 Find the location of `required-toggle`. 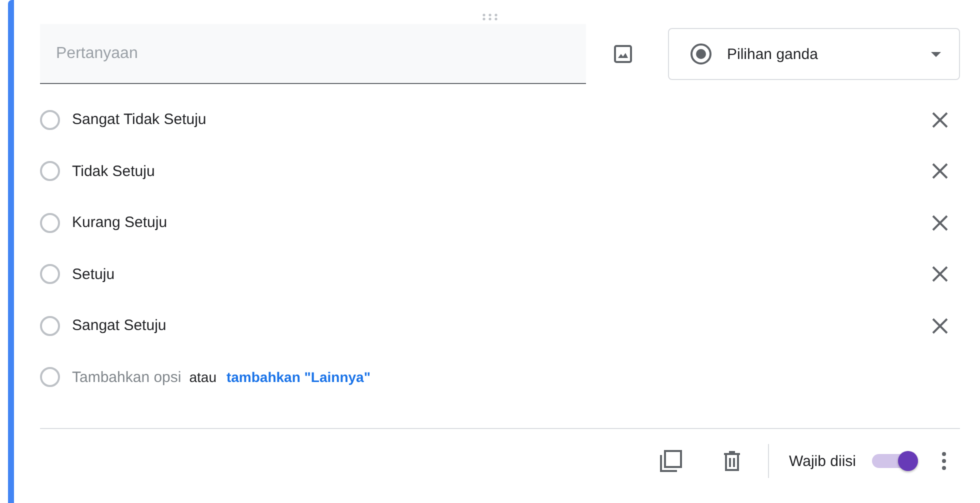

required-toggle is located at coordinates (895, 461).